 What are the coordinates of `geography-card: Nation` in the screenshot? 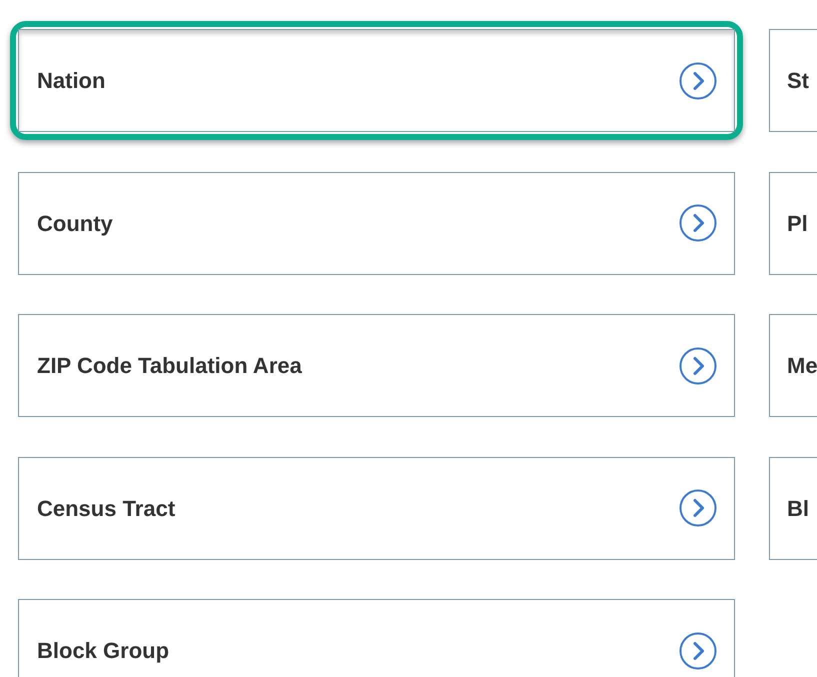 It's located at (376, 80).